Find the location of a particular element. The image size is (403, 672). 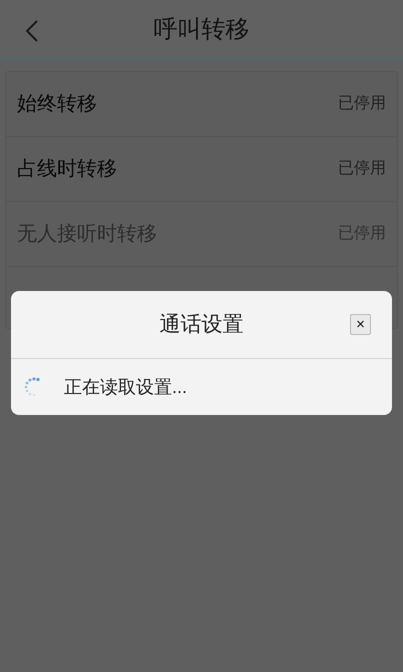

close-button: × is located at coordinates (360, 324).